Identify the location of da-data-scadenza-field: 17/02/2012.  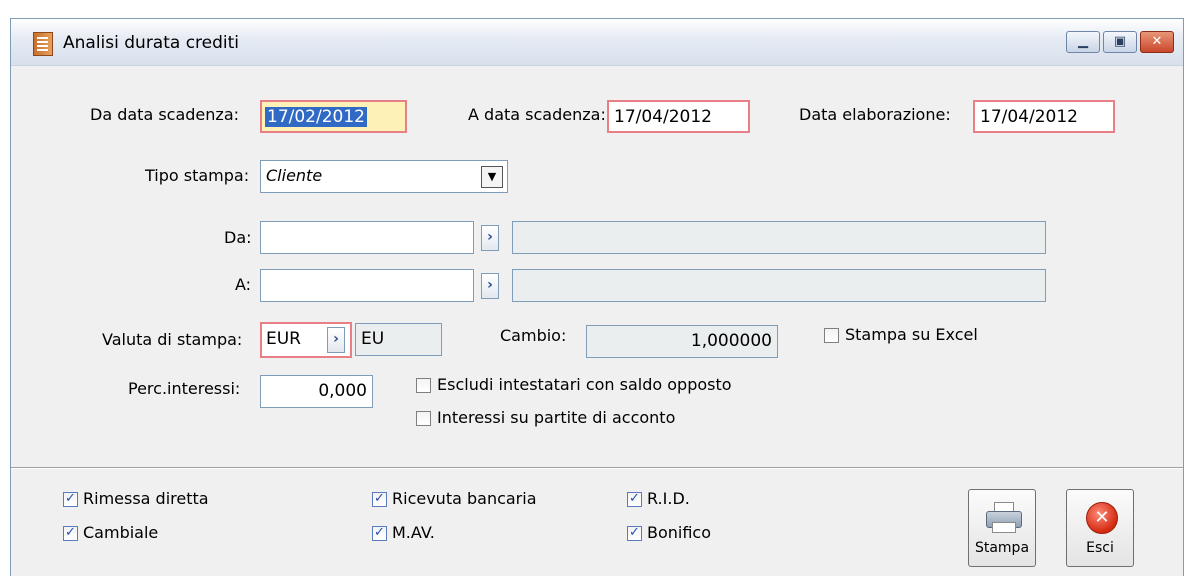
(333, 116).